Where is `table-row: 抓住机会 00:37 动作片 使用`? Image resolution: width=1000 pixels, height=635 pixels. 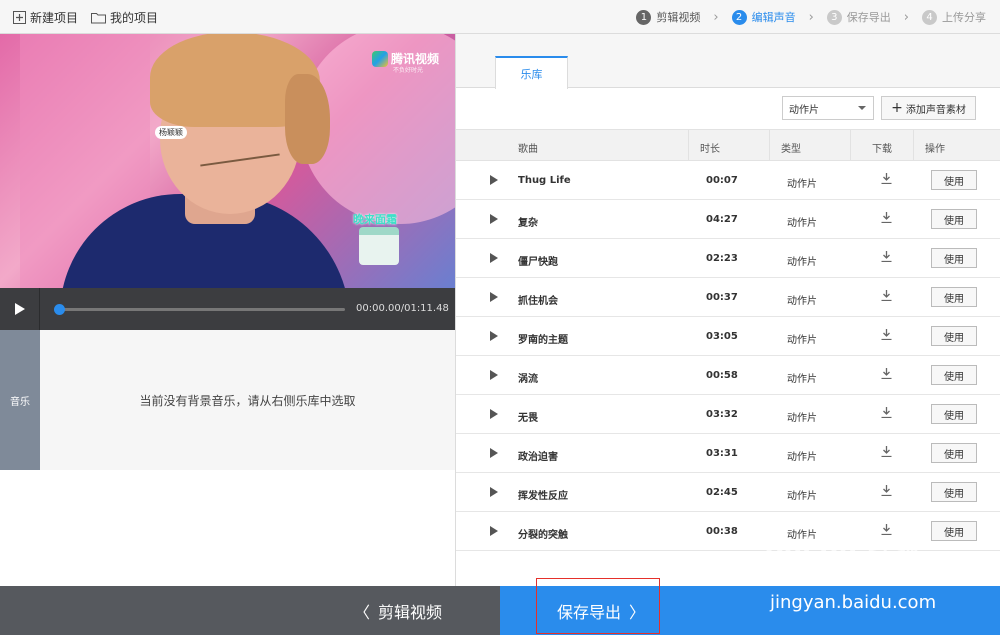 table-row: 抓住机会 00:37 动作片 使用 is located at coordinates (728, 297).